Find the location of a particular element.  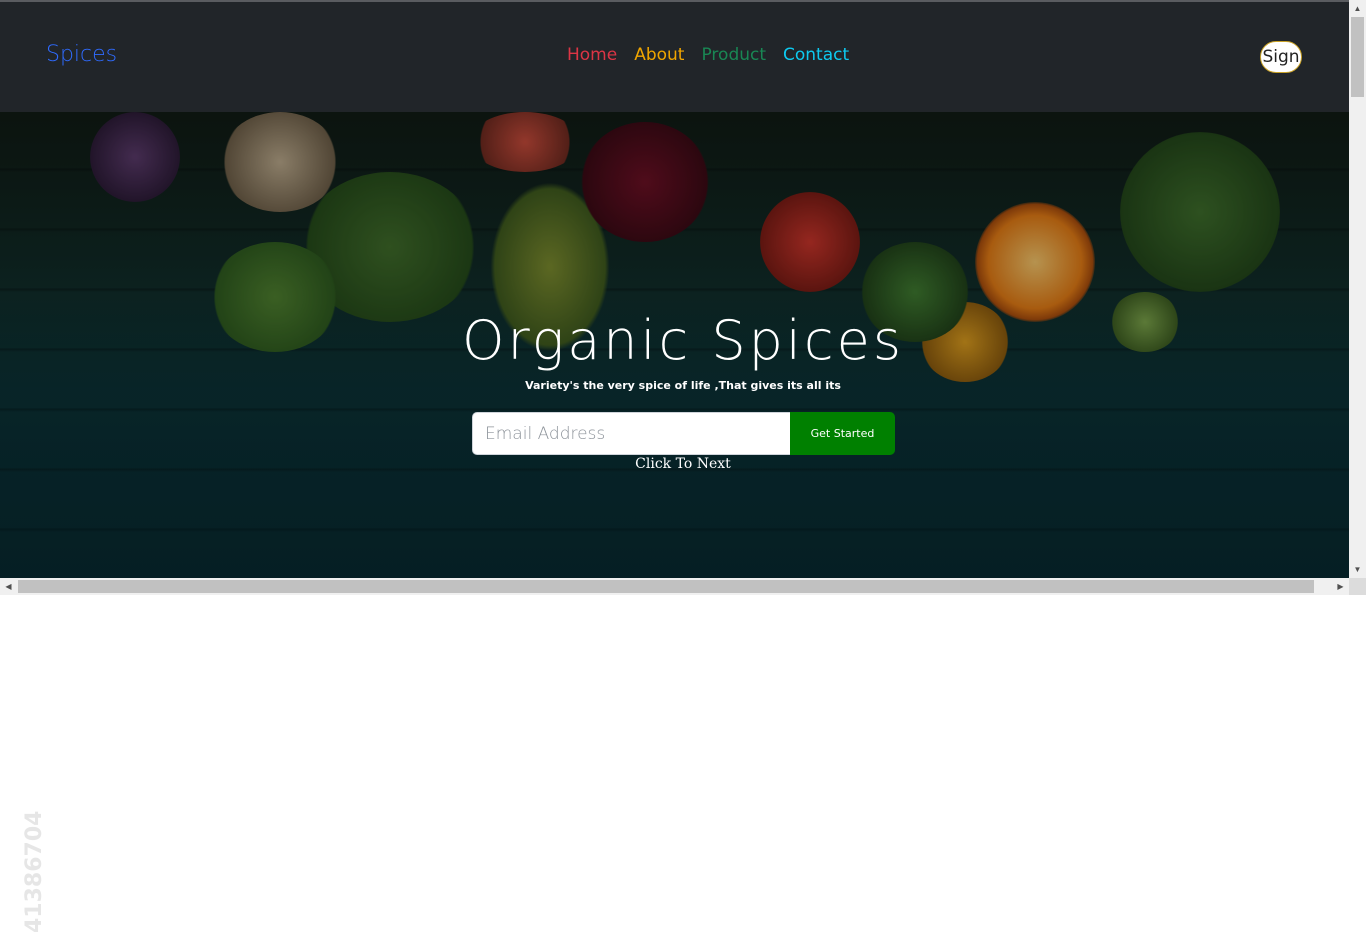

nav-links: Home About Product Contact is located at coordinates (708, 55).